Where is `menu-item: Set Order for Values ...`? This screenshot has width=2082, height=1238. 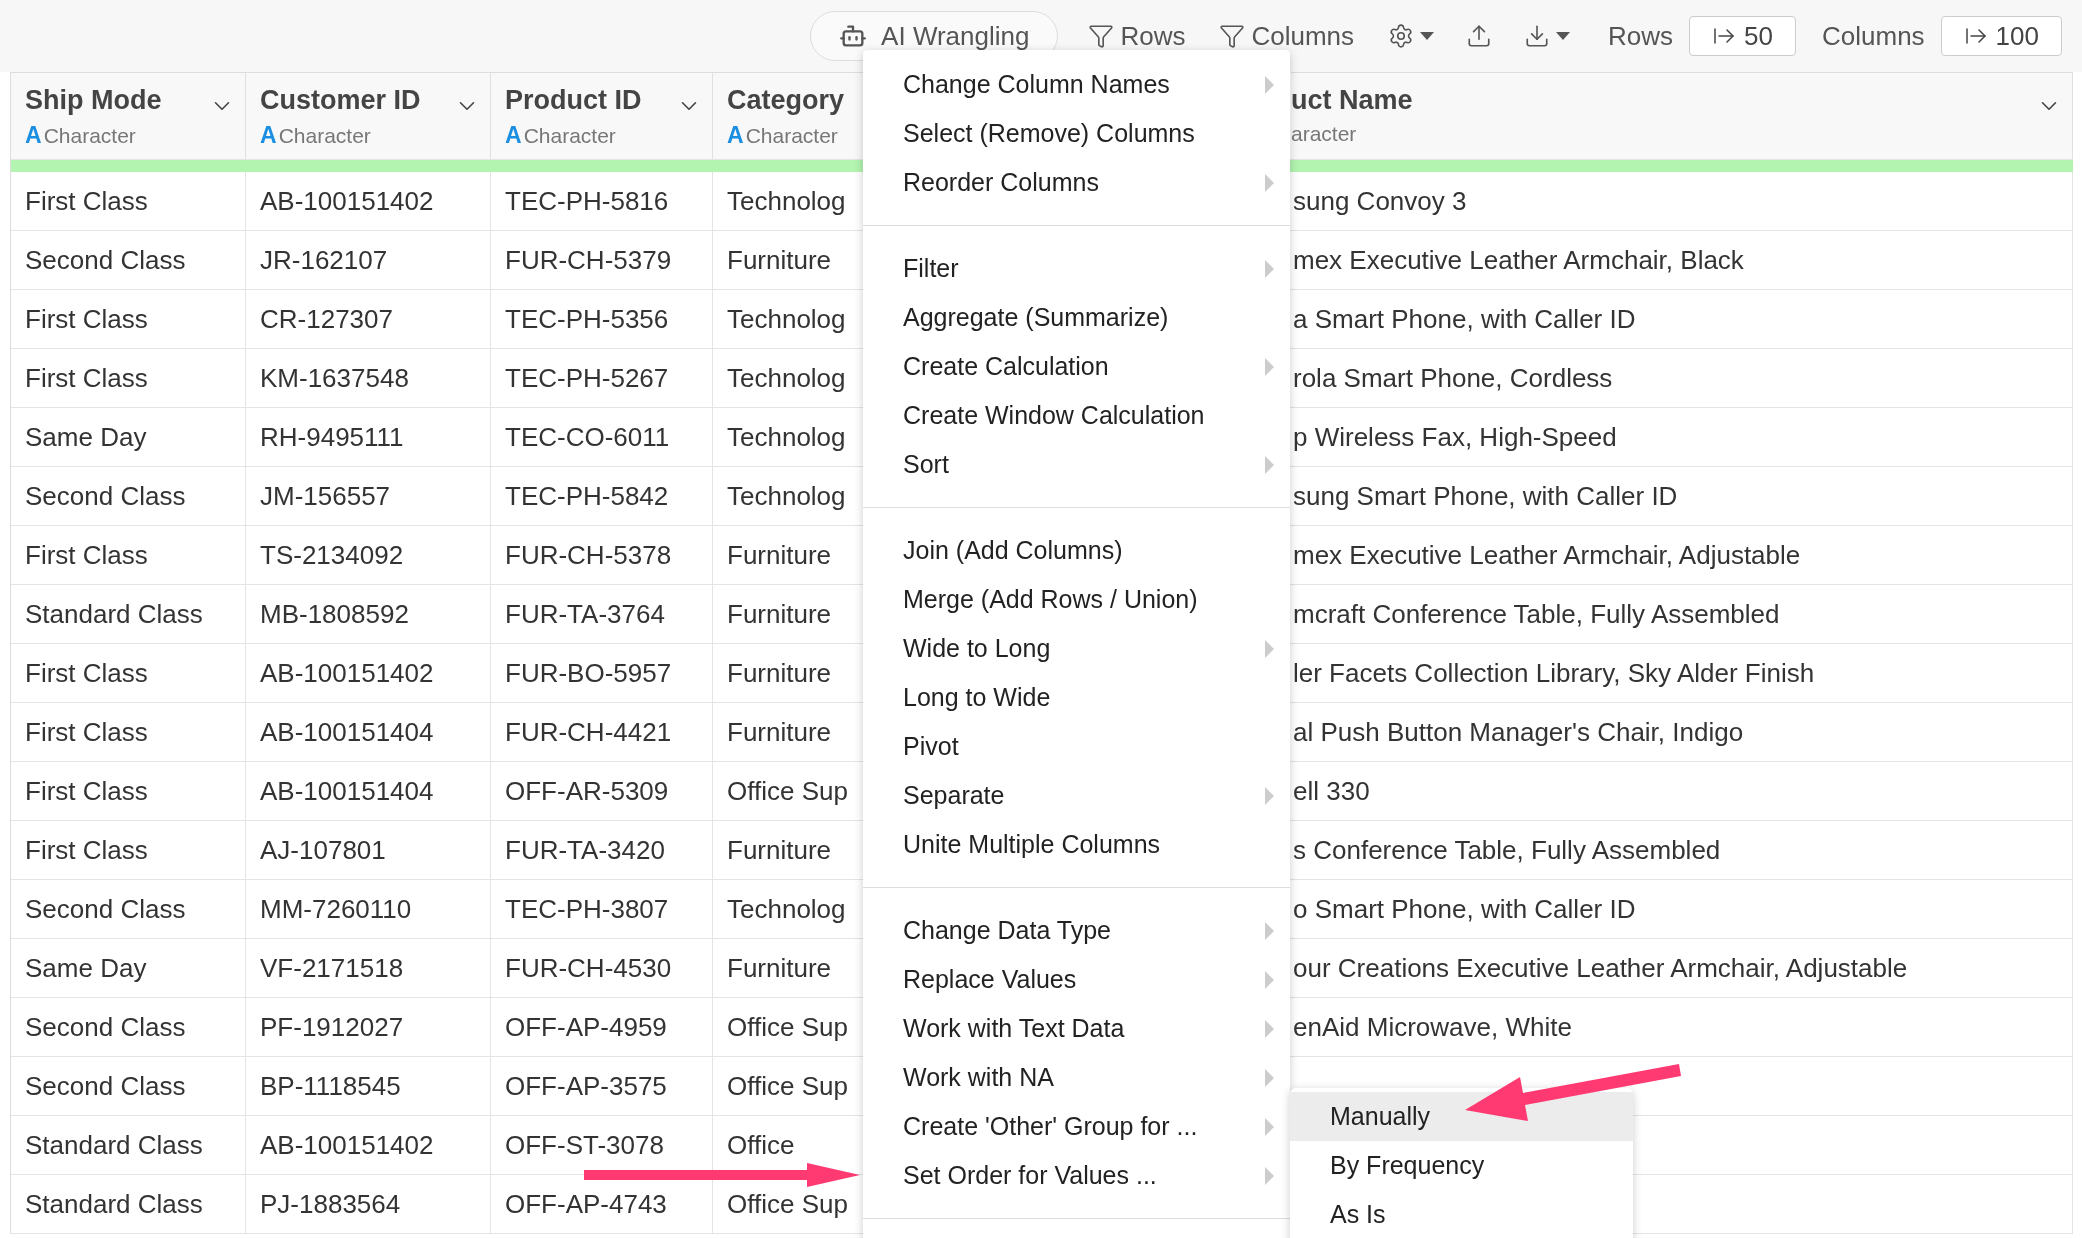 menu-item: Set Order for Values ... is located at coordinates (1076, 1175).